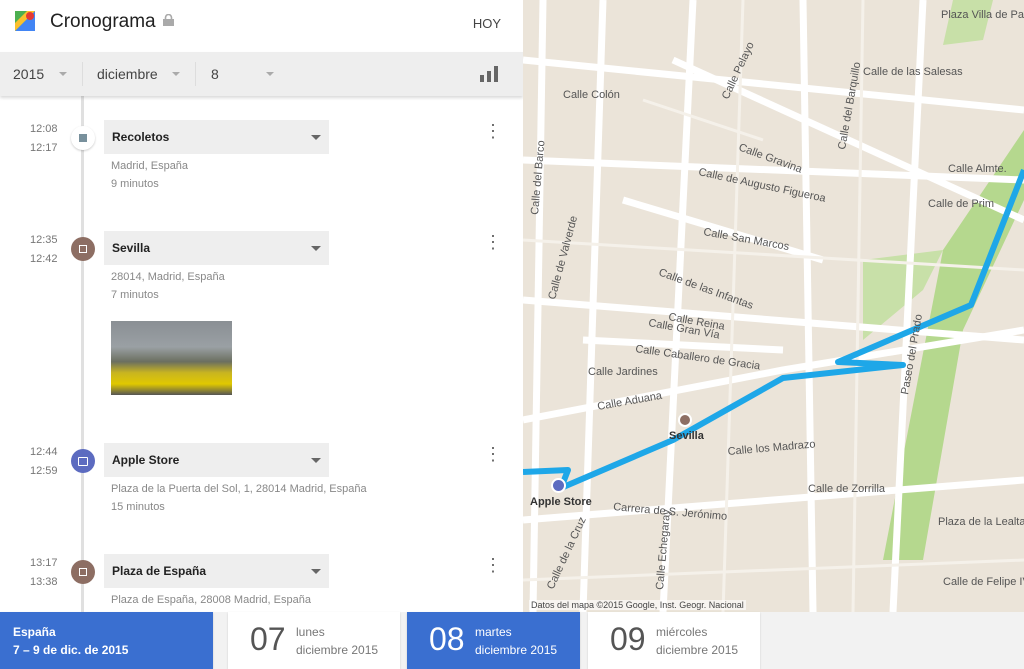 Image resolution: width=1024 pixels, height=669 pixels. What do you see at coordinates (82, 354) in the screenshot?
I see `timeline-line` at bounding box center [82, 354].